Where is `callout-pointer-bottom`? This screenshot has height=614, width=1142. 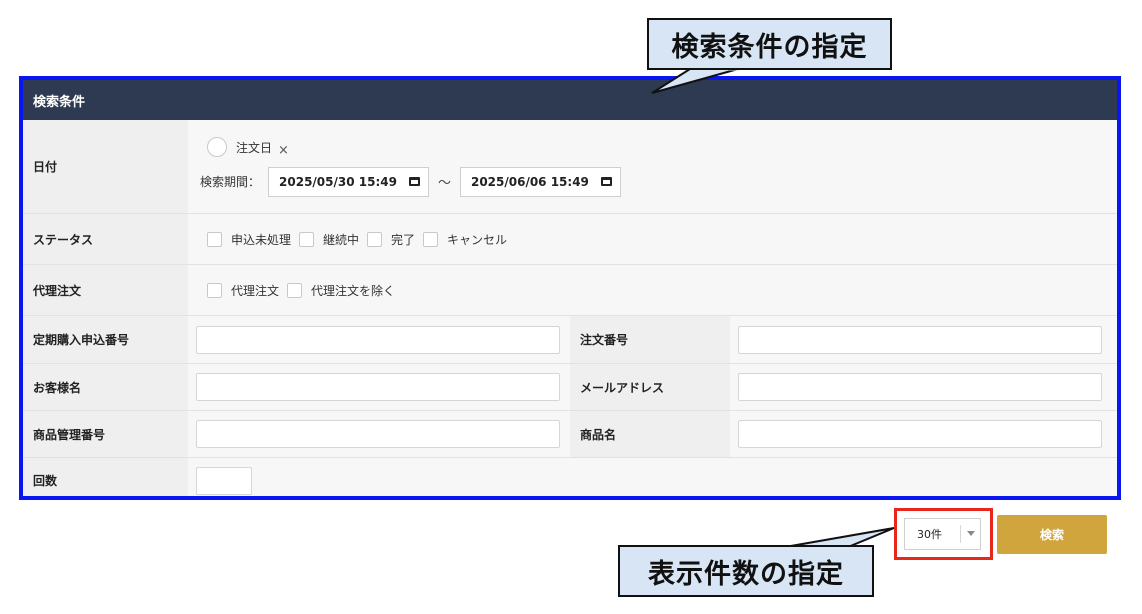 callout-pointer-bottom is located at coordinates (839, 538).